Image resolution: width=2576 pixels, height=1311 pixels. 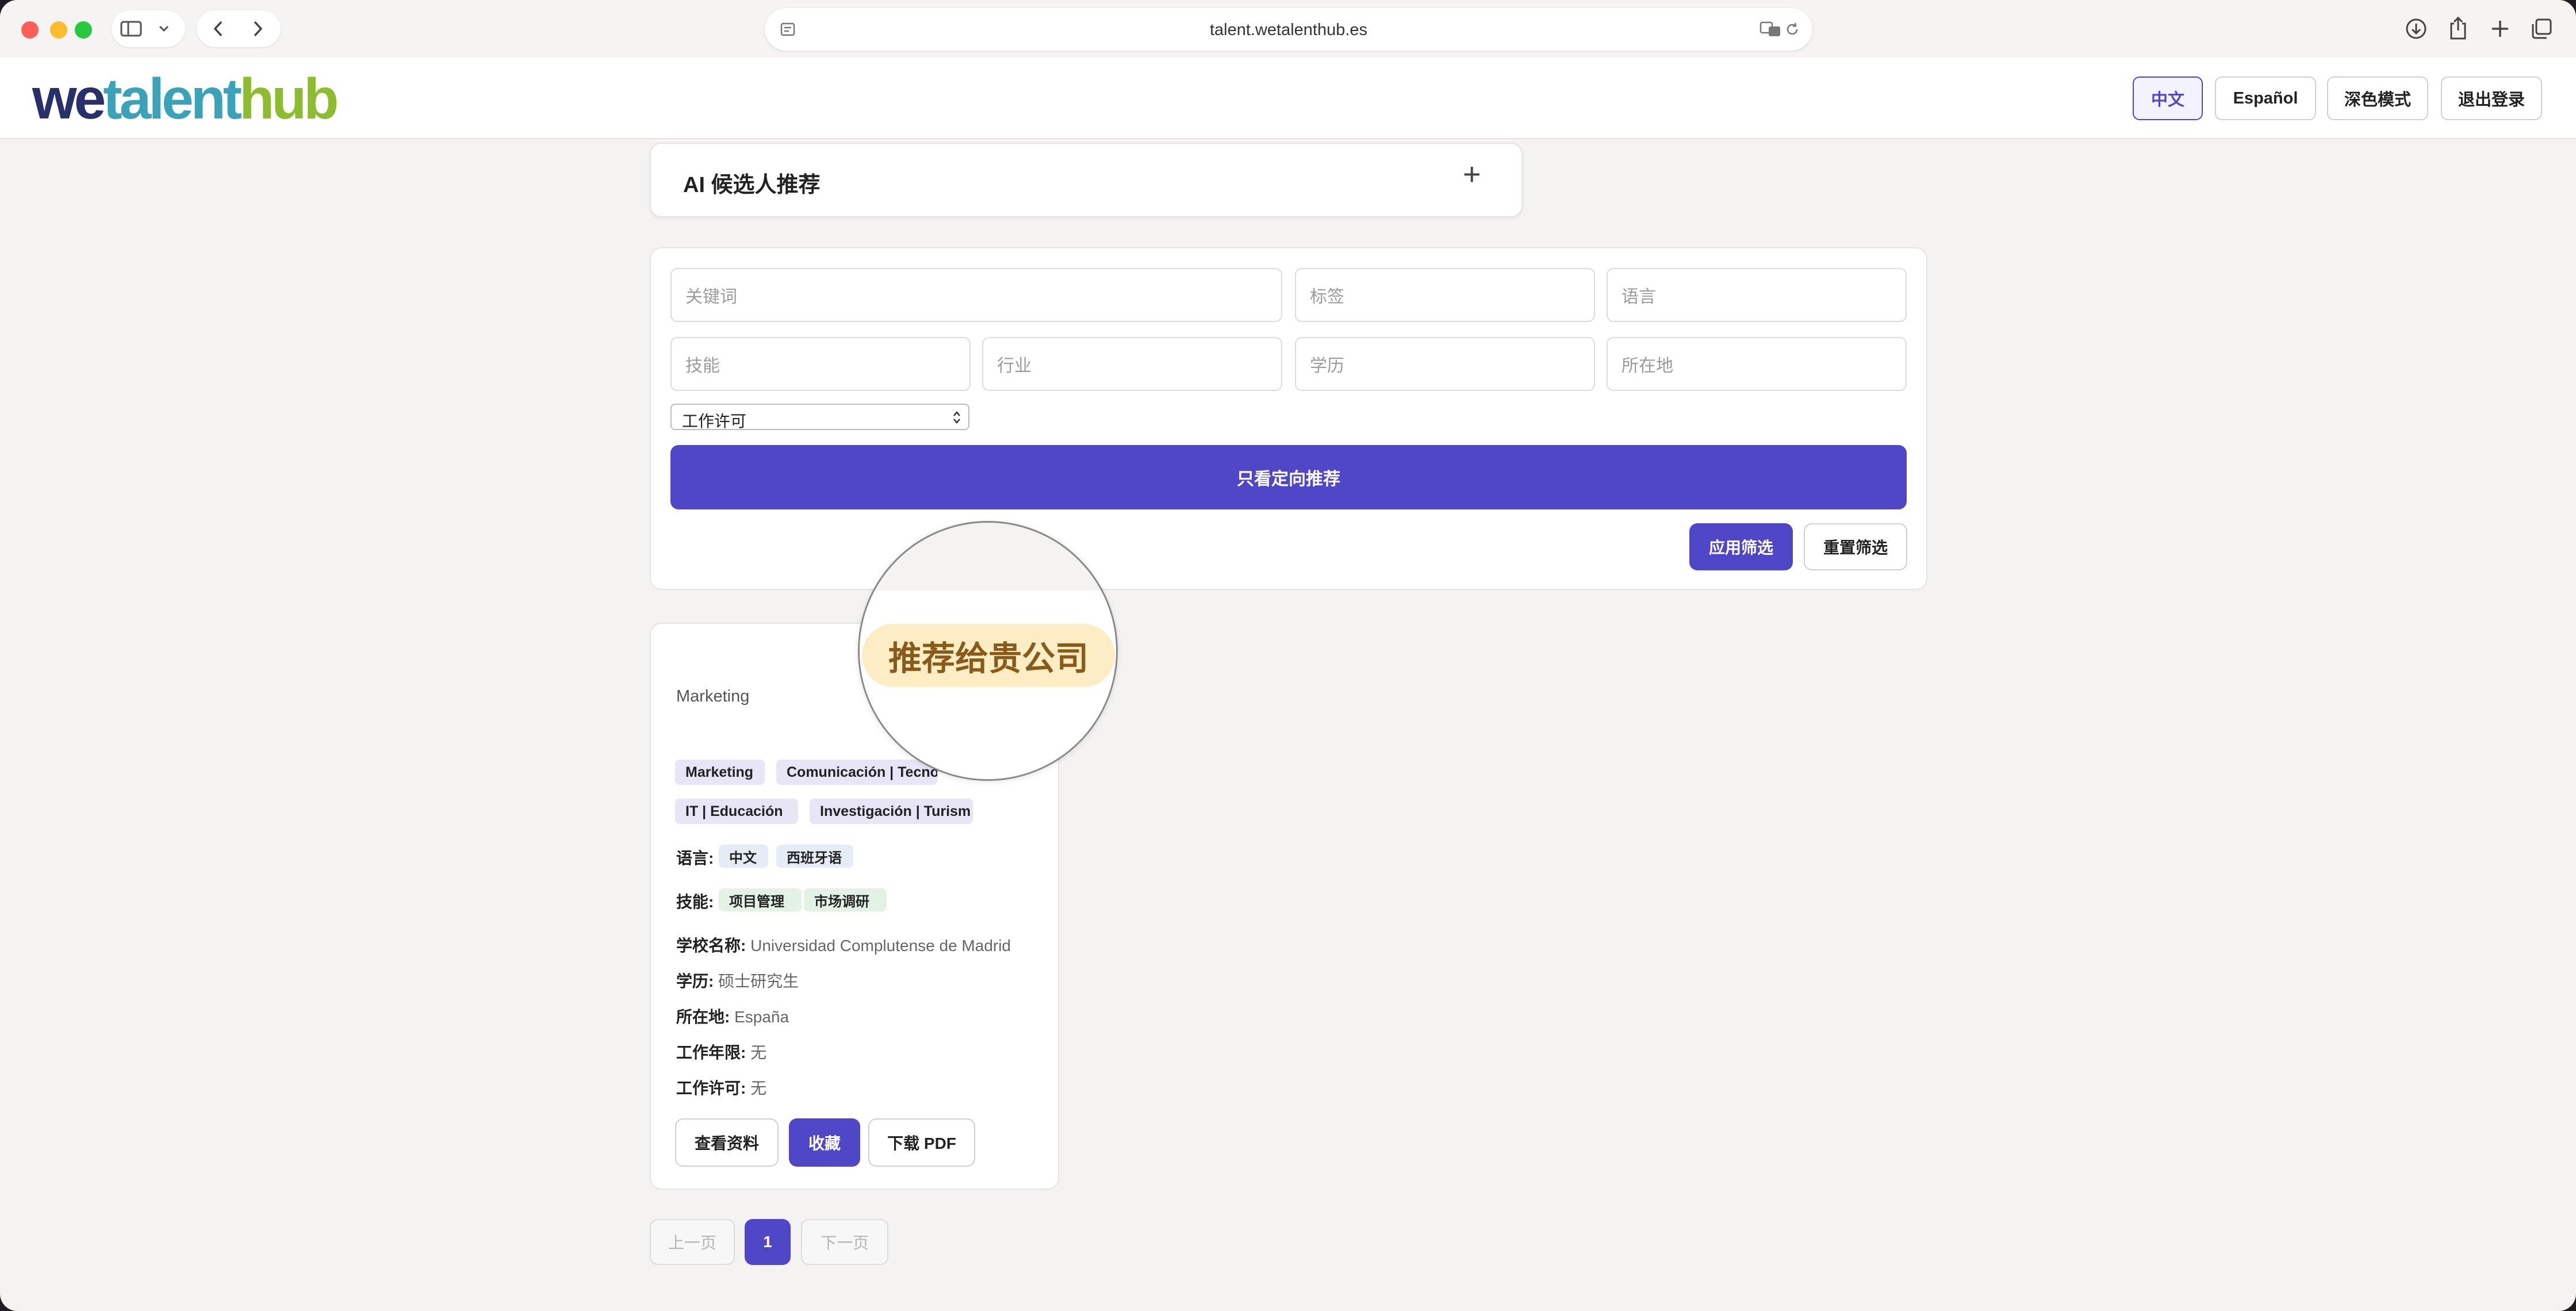 What do you see at coordinates (695, 858) in the screenshot?
I see `languages-label: 语言:` at bounding box center [695, 858].